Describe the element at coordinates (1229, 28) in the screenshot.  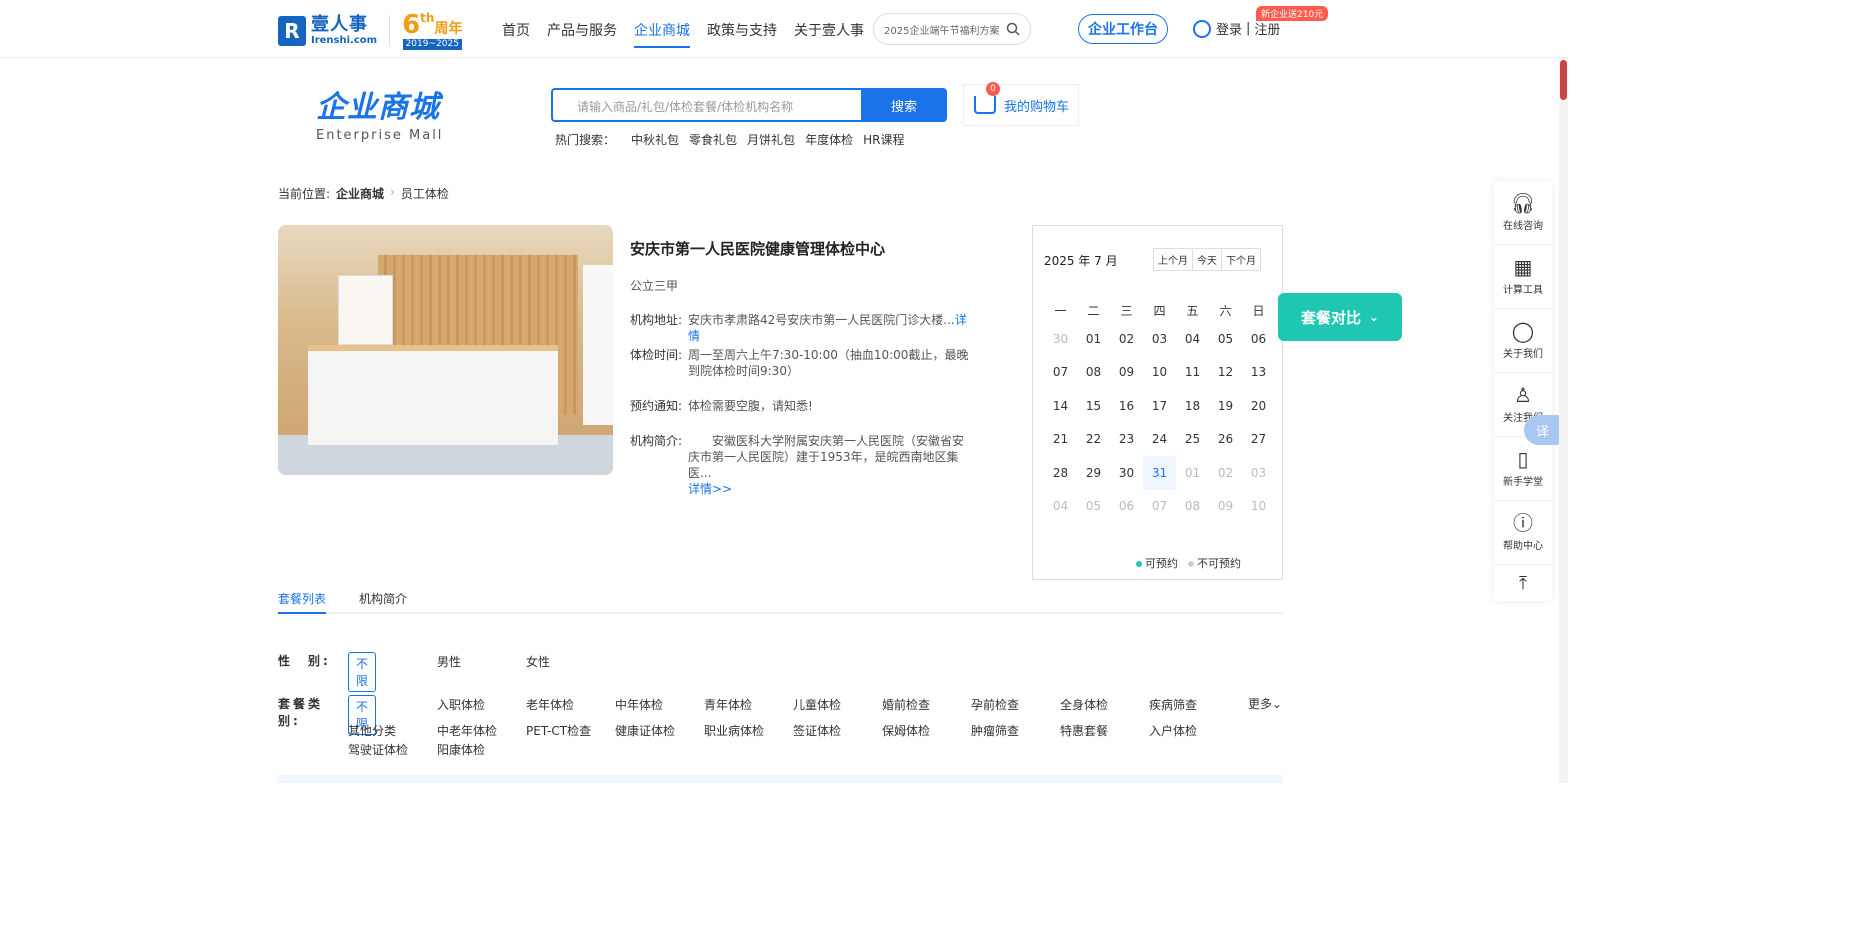
I see `login-link: 登录` at that location.